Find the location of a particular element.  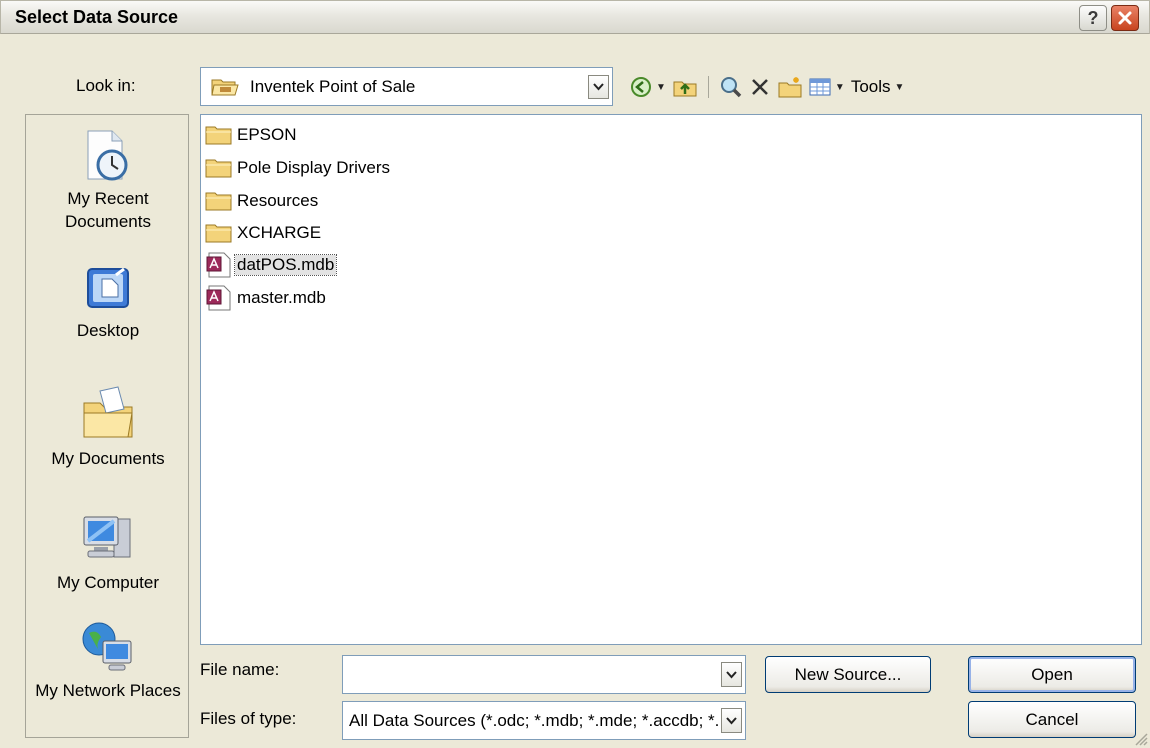

place-label: My Network Places is located at coordinates (108, 690).